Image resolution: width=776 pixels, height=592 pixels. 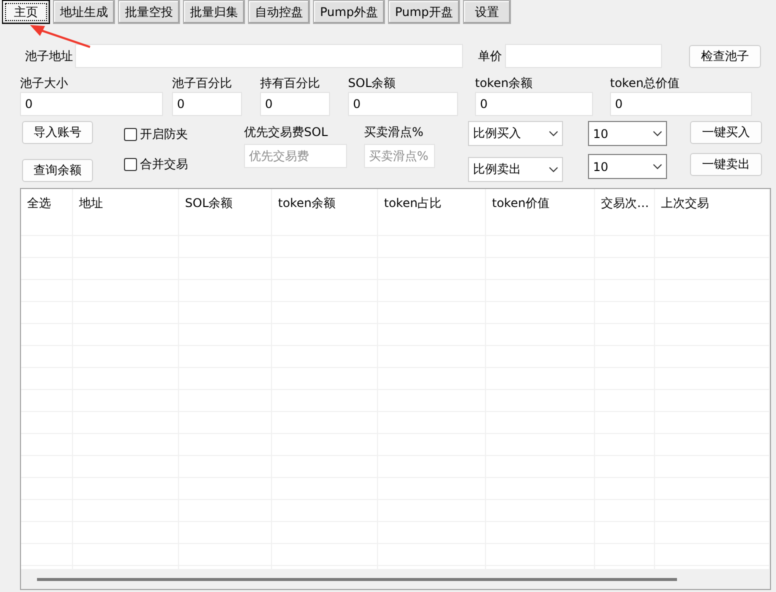 What do you see at coordinates (372, 83) in the screenshot?
I see `field-label: SOL余额` at bounding box center [372, 83].